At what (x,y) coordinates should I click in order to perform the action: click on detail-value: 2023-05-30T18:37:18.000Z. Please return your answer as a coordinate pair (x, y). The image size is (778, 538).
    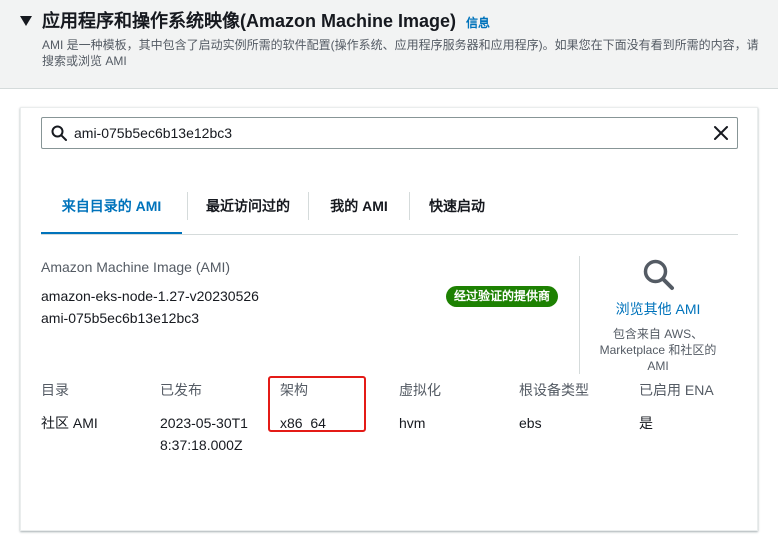
    Looking at the image, I should click on (204, 434).